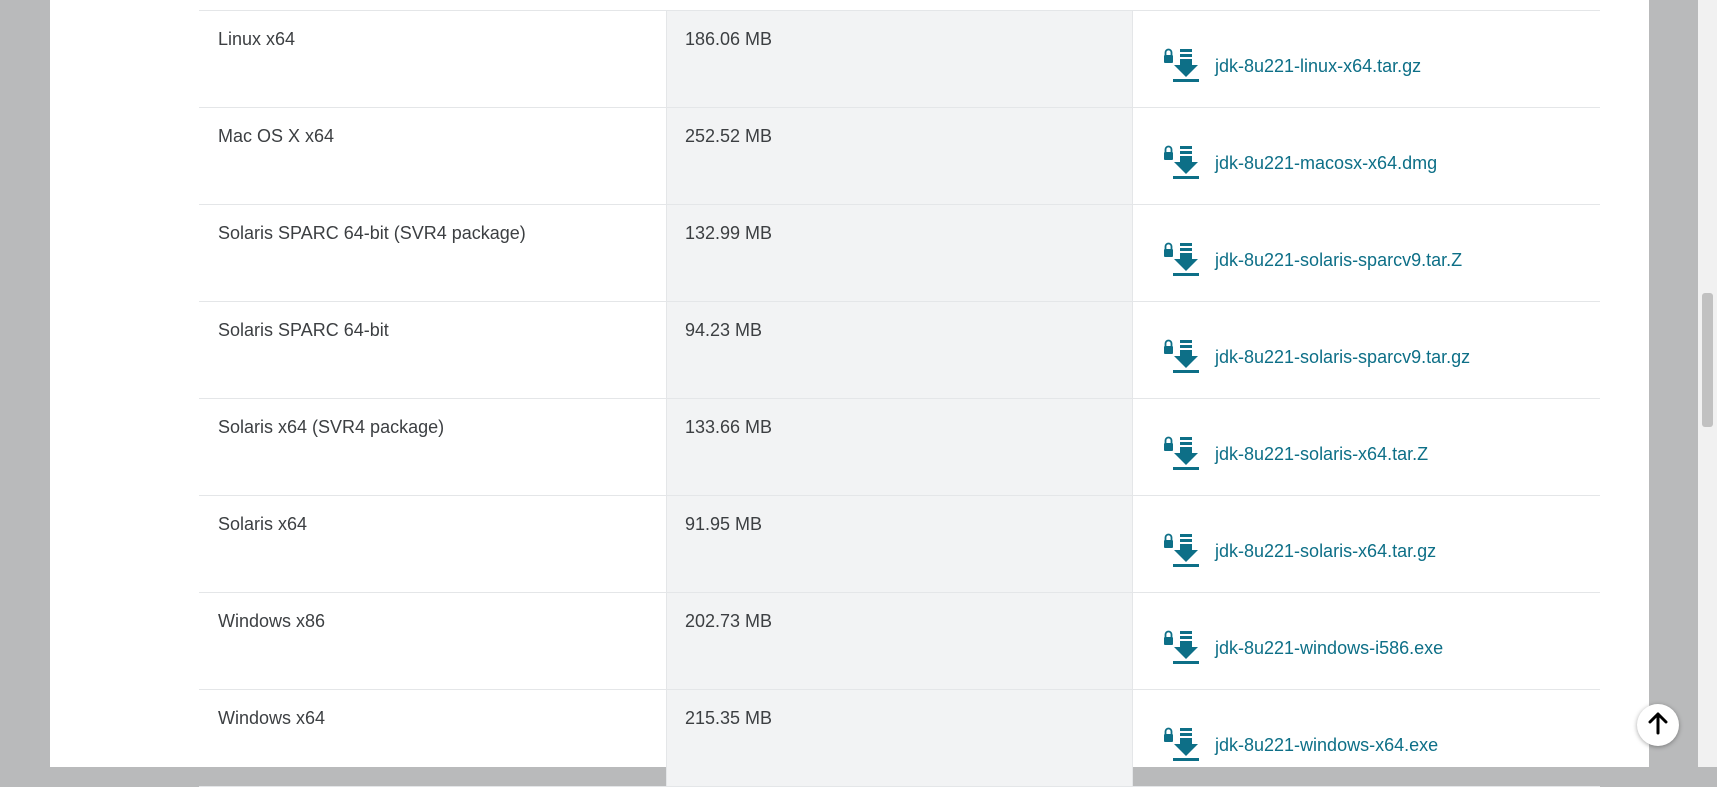 This screenshot has width=1717, height=787. I want to click on os-cell: Solaris SPARC 64-bit, so click(303, 330).